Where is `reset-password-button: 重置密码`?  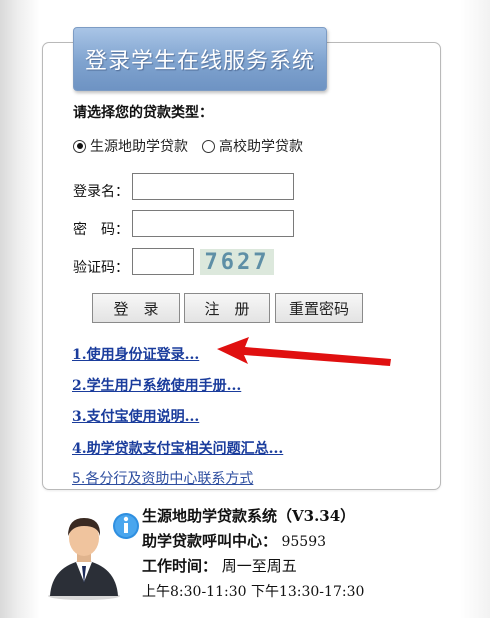 reset-password-button: 重置密码 is located at coordinates (319, 308).